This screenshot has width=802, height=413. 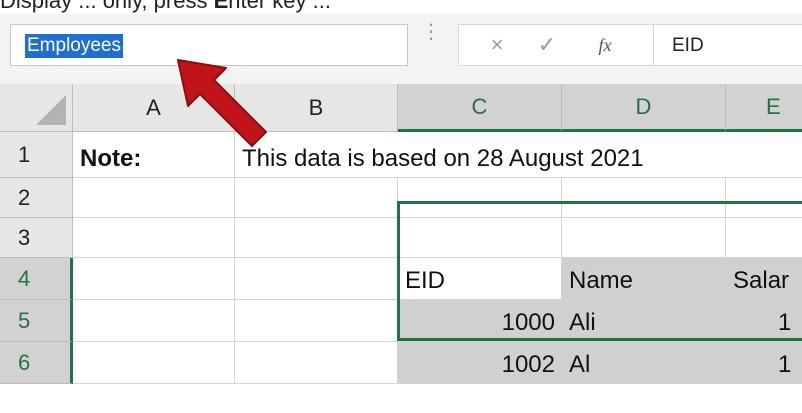 I want to click on cell-e3, so click(x=764, y=238).